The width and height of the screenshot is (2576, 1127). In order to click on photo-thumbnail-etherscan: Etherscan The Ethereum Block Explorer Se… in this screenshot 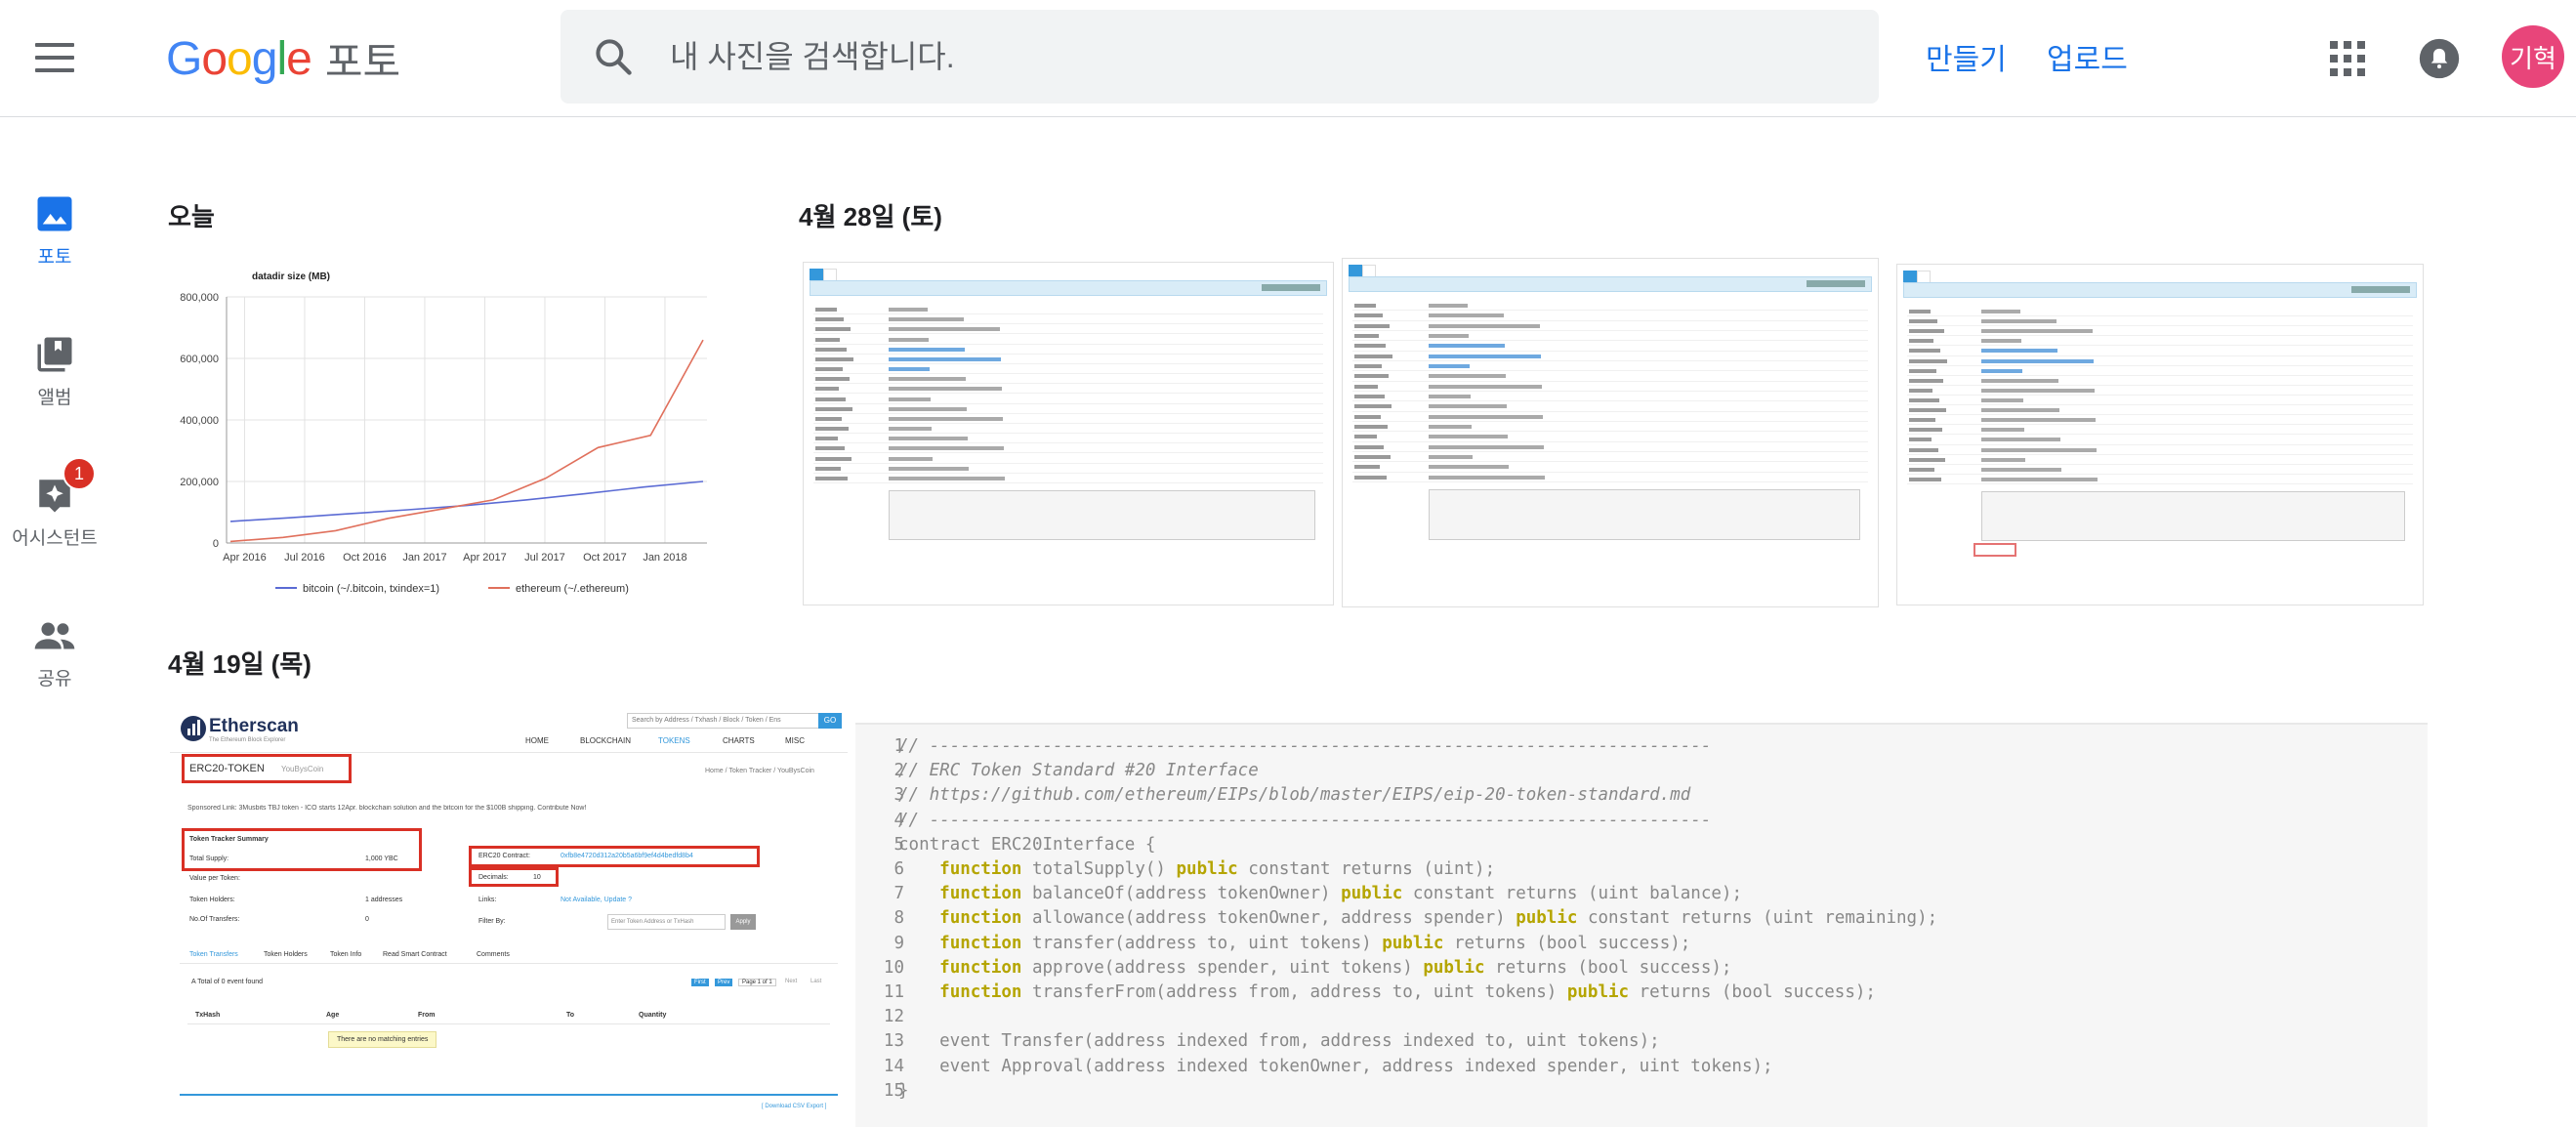, I will do `click(509, 914)`.